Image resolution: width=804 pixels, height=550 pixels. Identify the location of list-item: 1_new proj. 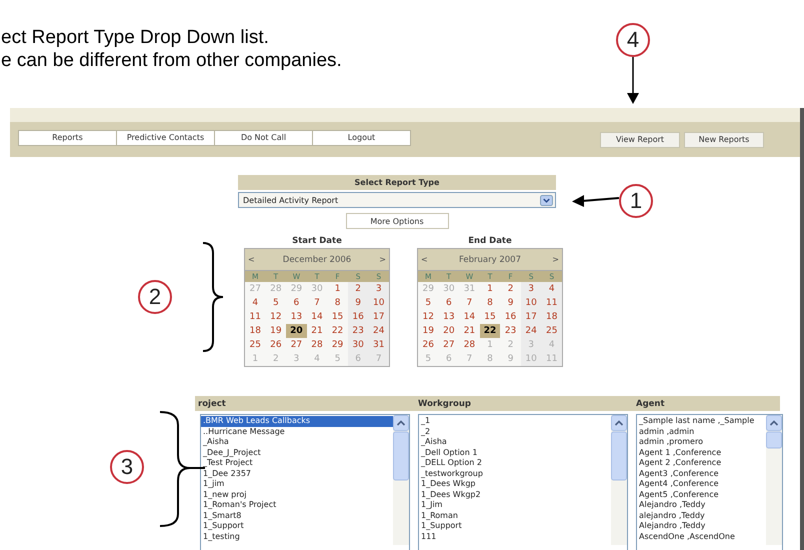
(297, 495).